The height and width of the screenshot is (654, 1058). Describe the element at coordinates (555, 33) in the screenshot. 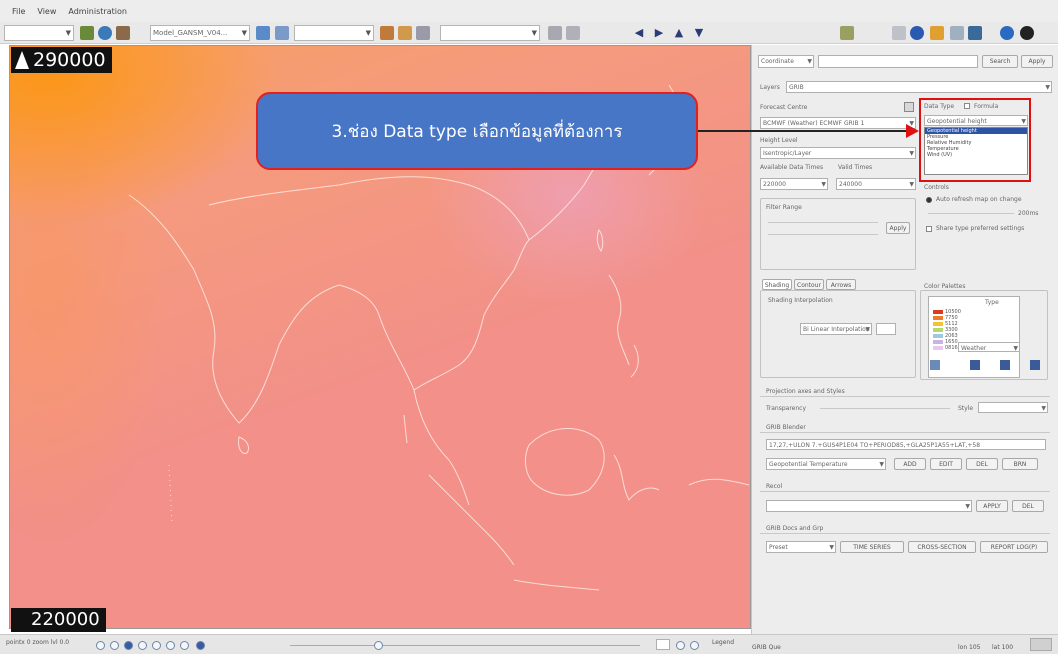

I see `settings-icon` at that location.